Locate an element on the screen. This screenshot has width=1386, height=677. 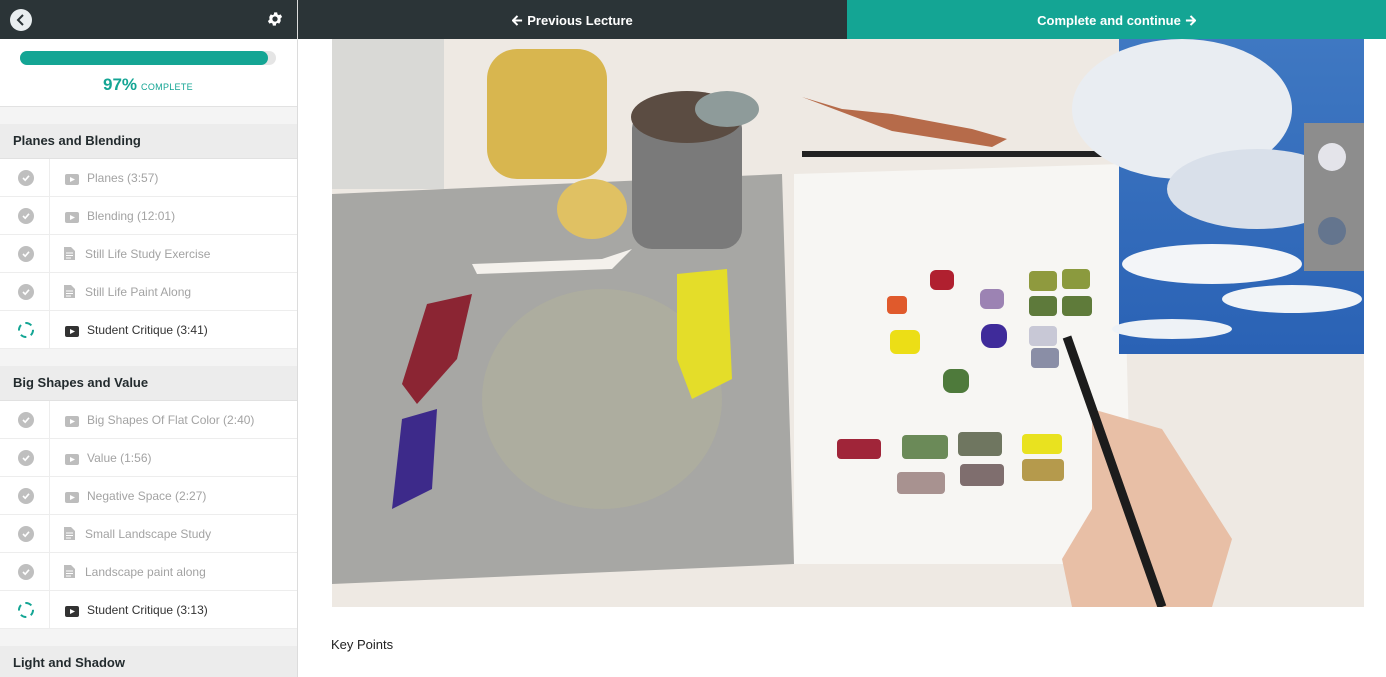
gear-icon is located at coordinates (275, 19).